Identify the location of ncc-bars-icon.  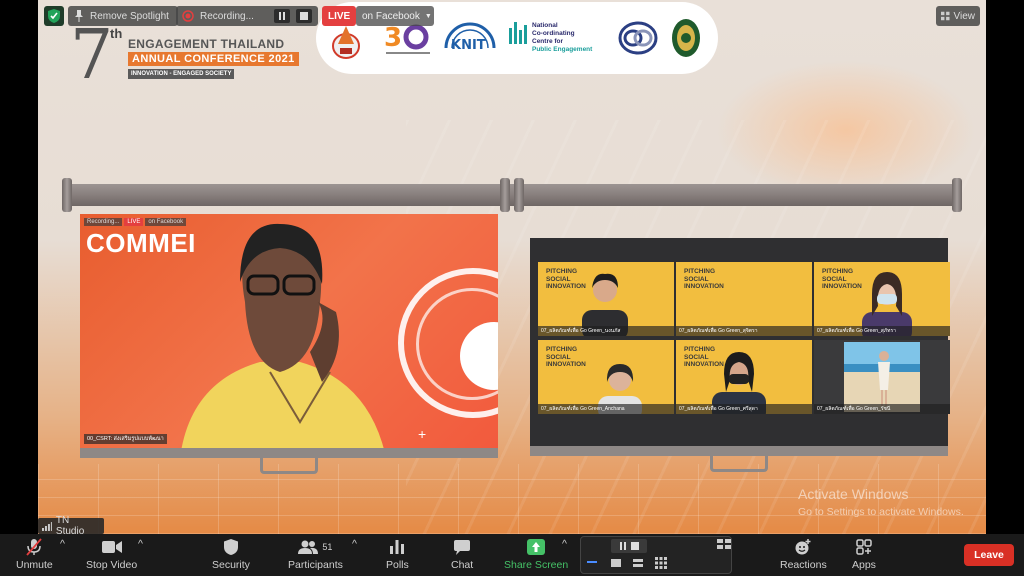
(518, 33).